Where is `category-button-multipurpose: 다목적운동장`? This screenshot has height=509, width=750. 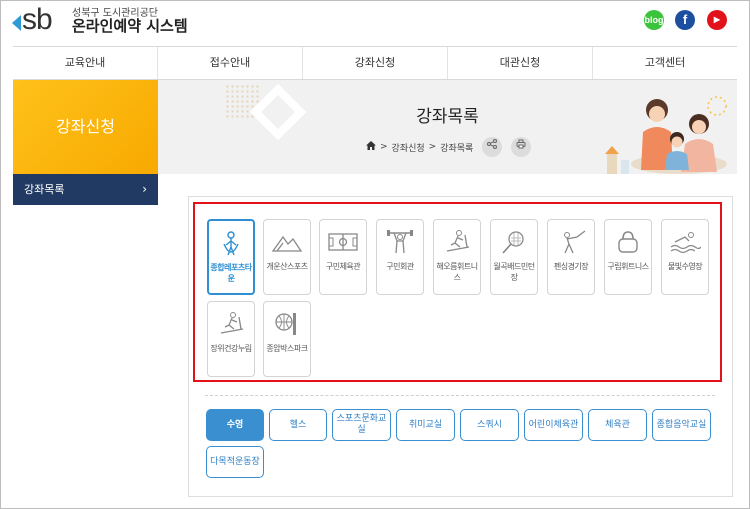
category-button-multipurpose: 다목적운동장 is located at coordinates (235, 462).